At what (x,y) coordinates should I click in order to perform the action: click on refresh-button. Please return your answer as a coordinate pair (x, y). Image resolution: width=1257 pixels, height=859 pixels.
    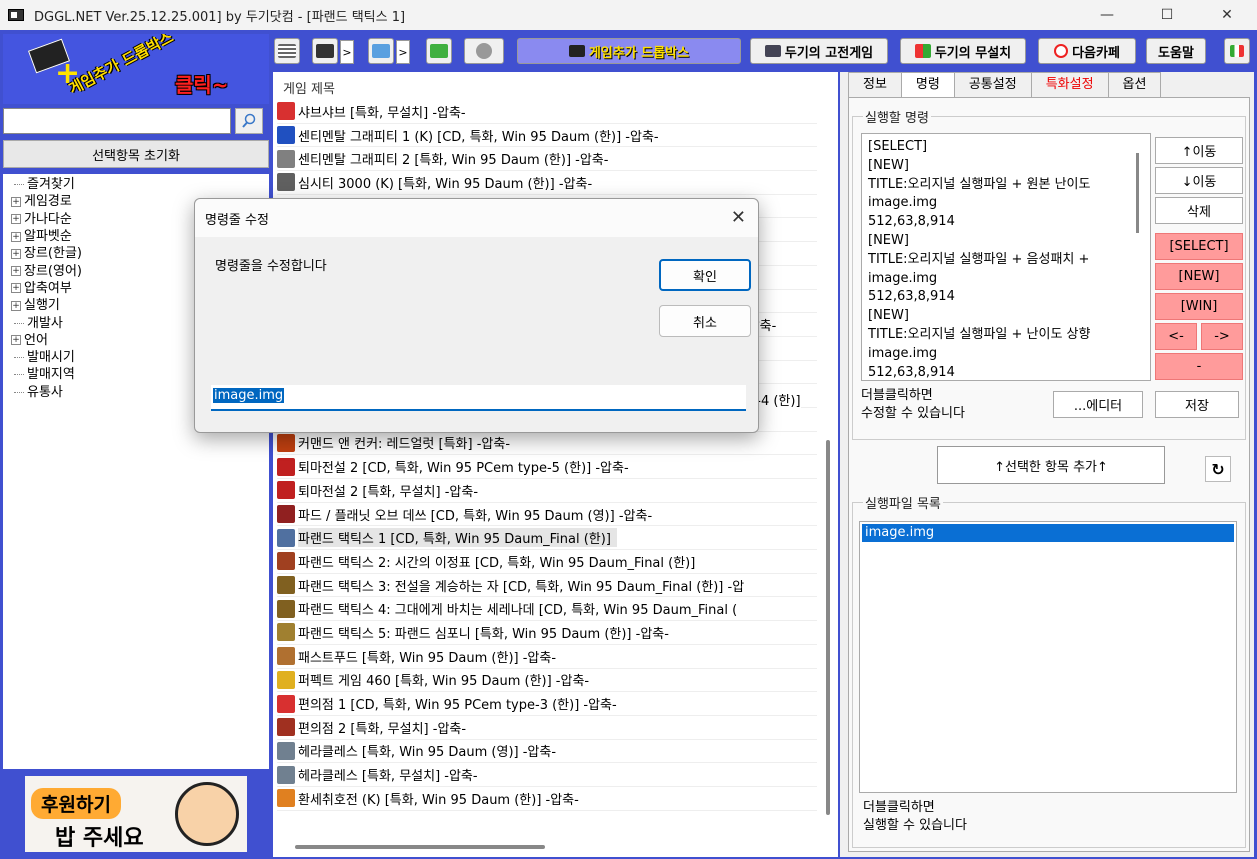
    Looking at the image, I should click on (439, 51).